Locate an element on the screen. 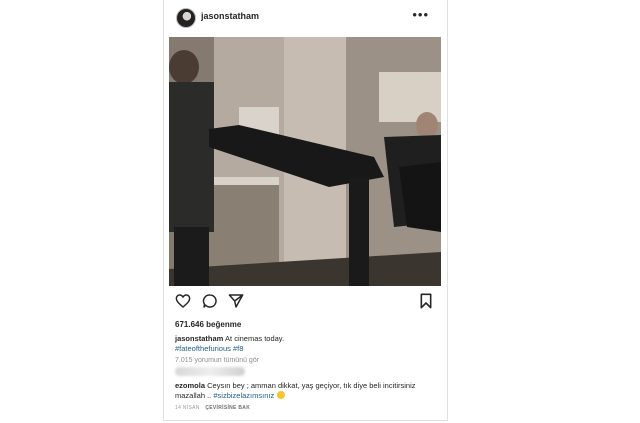 This screenshot has width=640, height=423. post-date: 14 NİSAN is located at coordinates (187, 408).